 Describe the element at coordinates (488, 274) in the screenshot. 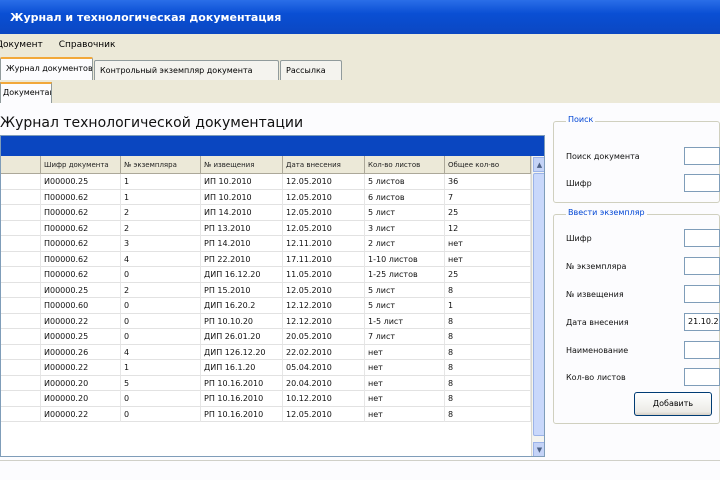

I see `table-cell: 25` at that location.